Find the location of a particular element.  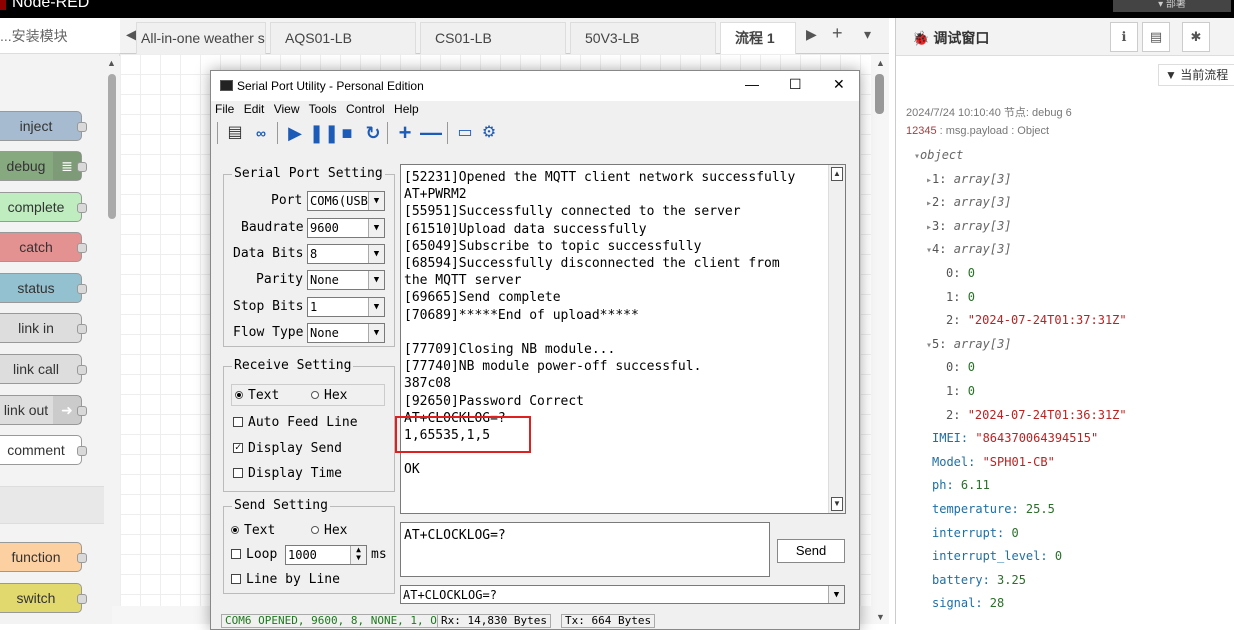

menu-view: View is located at coordinates (287, 109).